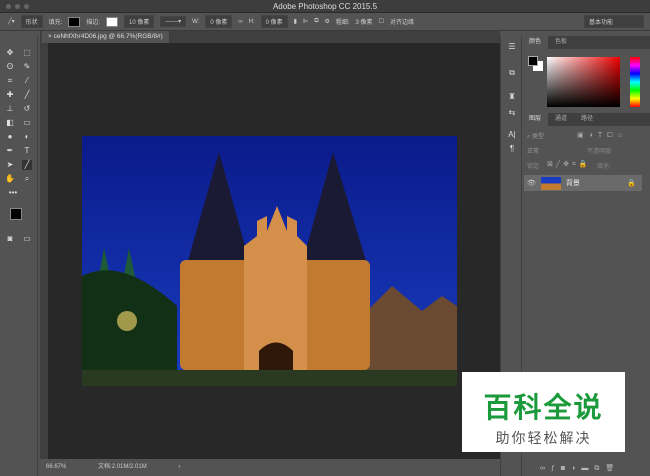  What do you see at coordinates (173, 21) in the screenshot?
I see `stroke-type-select: ───▾` at bounding box center [173, 21].